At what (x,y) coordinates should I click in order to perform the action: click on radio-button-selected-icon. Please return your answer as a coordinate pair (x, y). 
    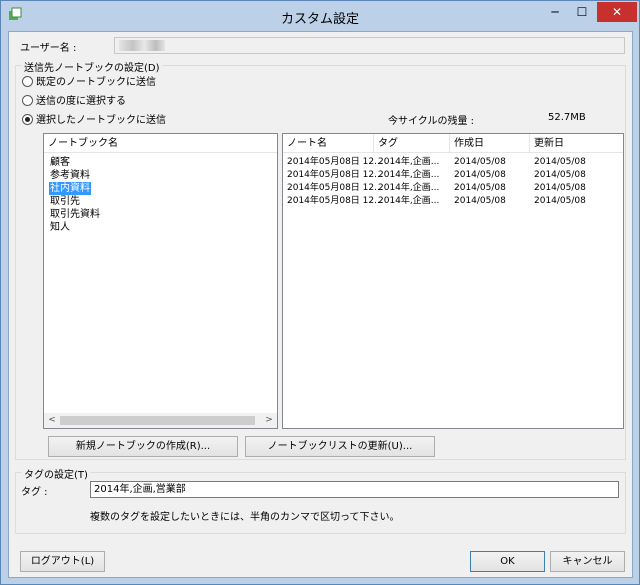
    Looking at the image, I should click on (27, 119).